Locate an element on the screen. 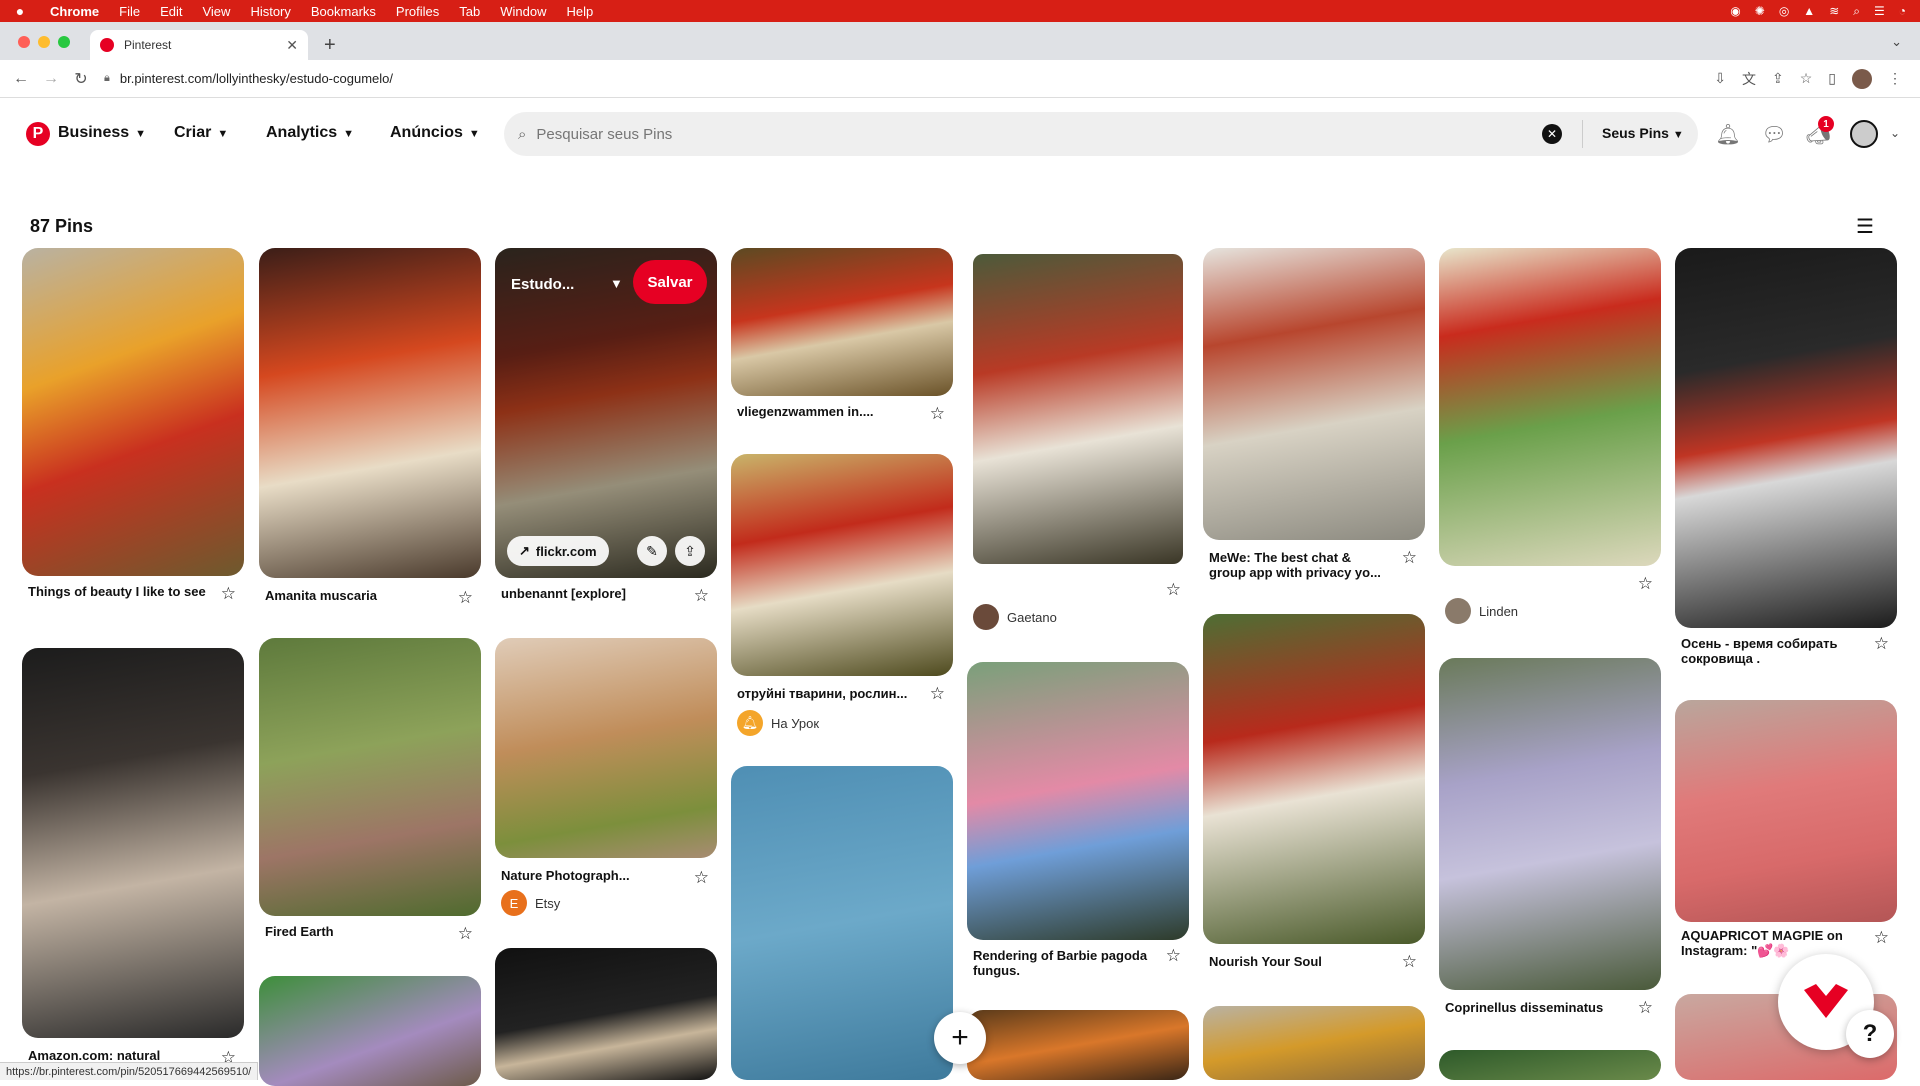 The image size is (1920, 1086). reload-button: ↻ is located at coordinates (81, 79).